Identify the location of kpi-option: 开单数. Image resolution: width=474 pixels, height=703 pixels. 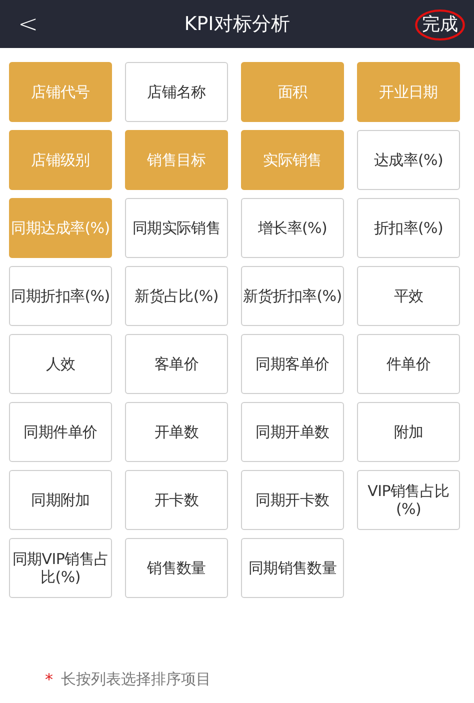
(176, 432).